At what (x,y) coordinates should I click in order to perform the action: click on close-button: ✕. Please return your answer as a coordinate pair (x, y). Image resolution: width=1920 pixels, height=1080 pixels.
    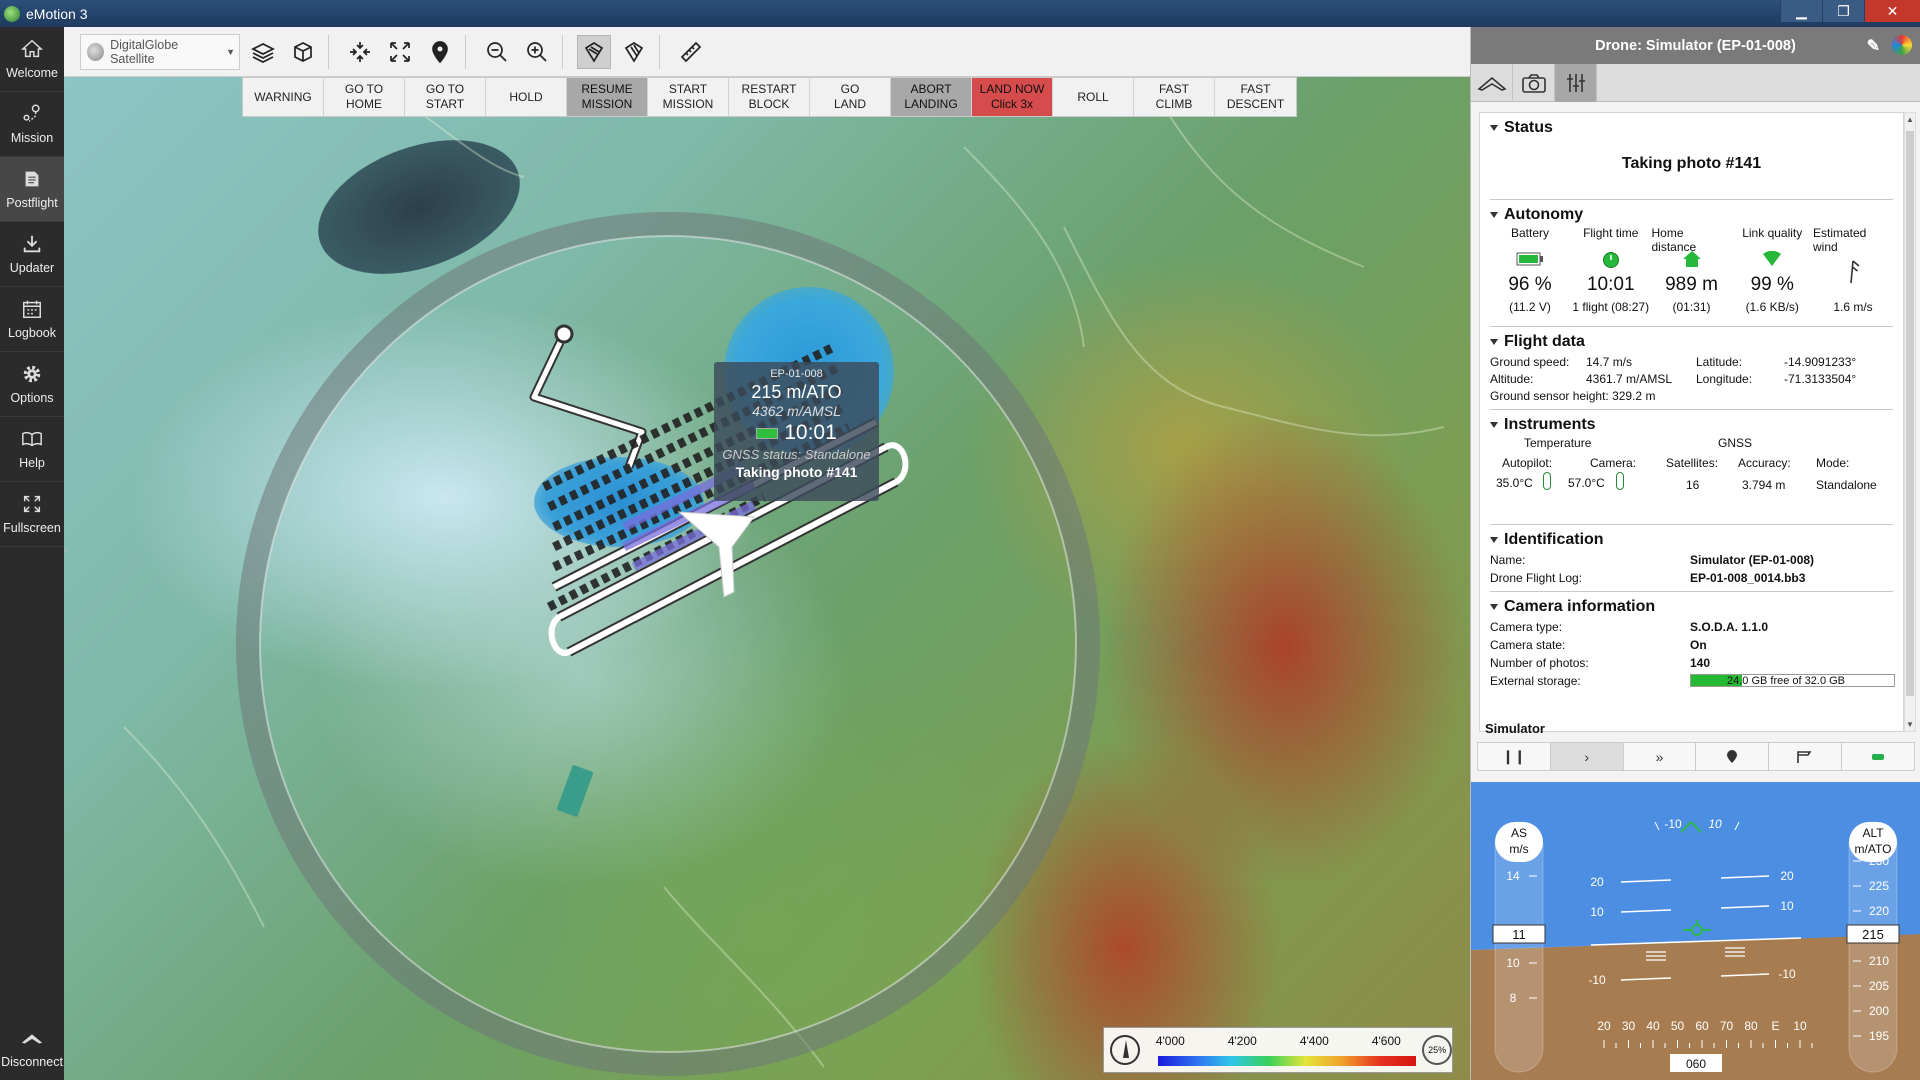
    Looking at the image, I should click on (1892, 11).